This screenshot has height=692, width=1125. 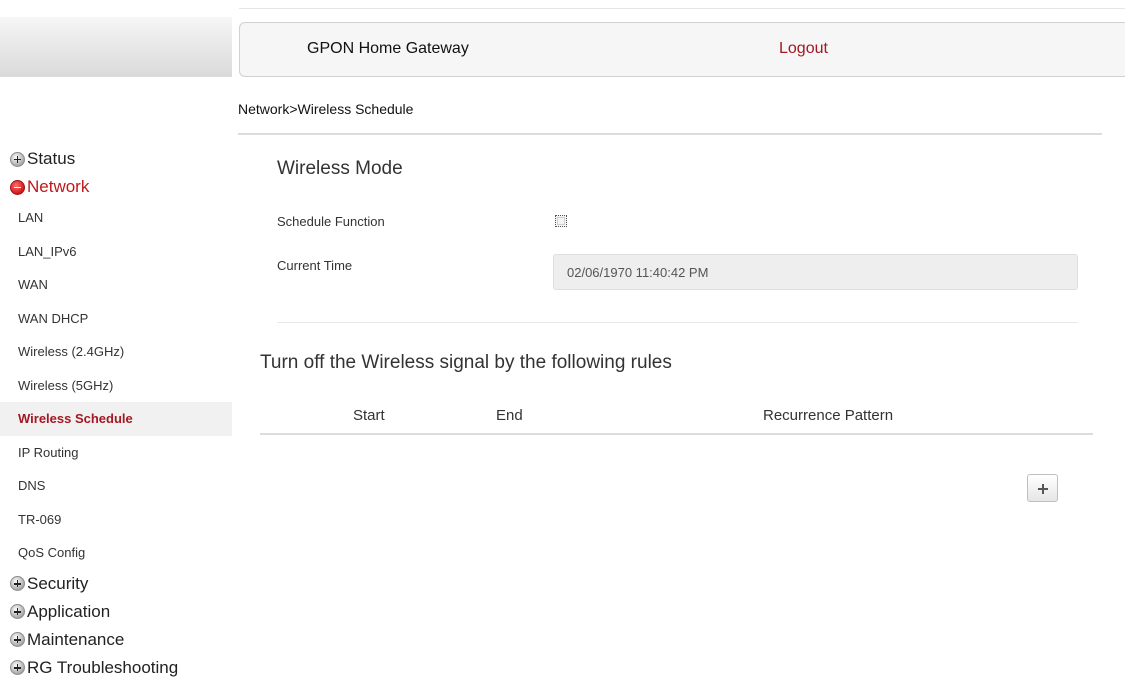 What do you see at coordinates (315, 265) in the screenshot?
I see `current-time-label: Current Time` at bounding box center [315, 265].